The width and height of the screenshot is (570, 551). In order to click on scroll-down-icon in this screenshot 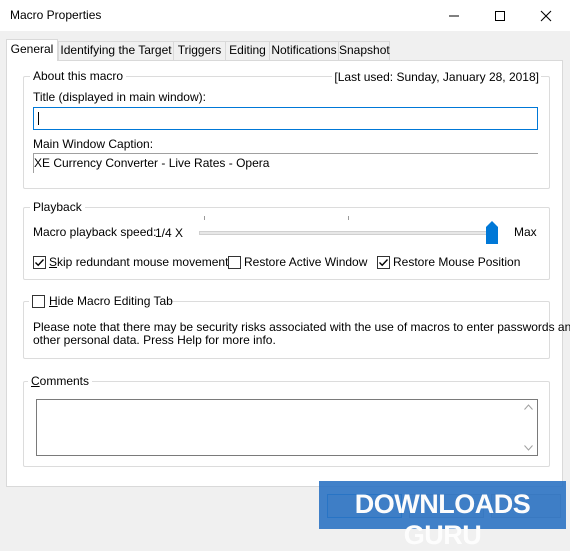, I will do `click(528, 448)`.